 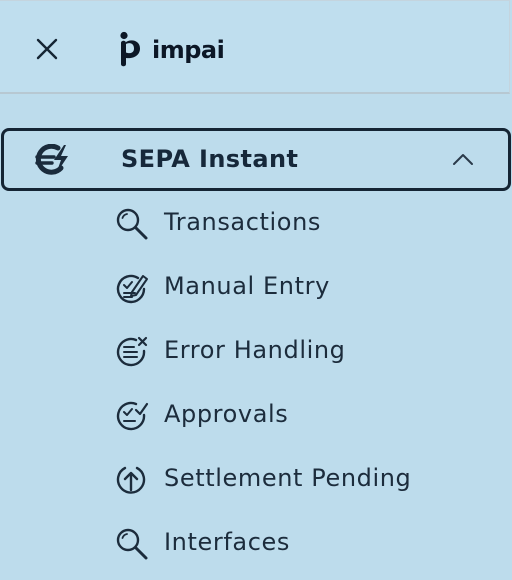 I want to click on chevron-up-icon, so click(x=463, y=159).